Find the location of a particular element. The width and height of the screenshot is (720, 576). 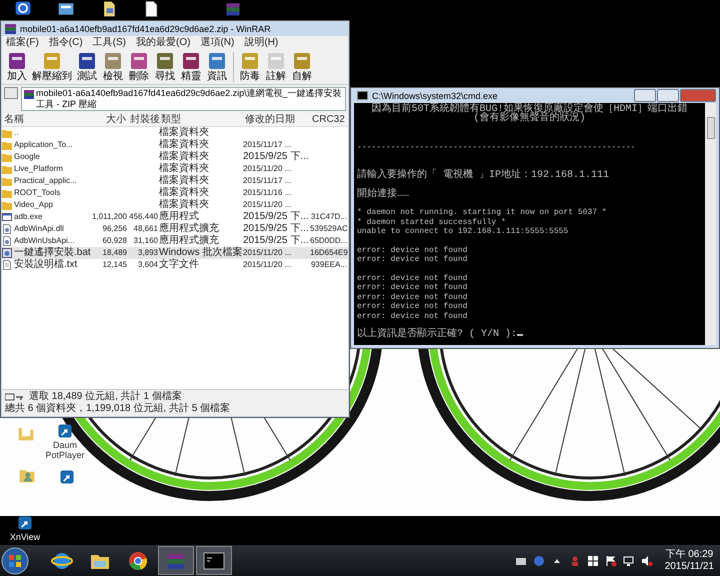

table-cell-text: 18,489 is located at coordinates (115, 253).